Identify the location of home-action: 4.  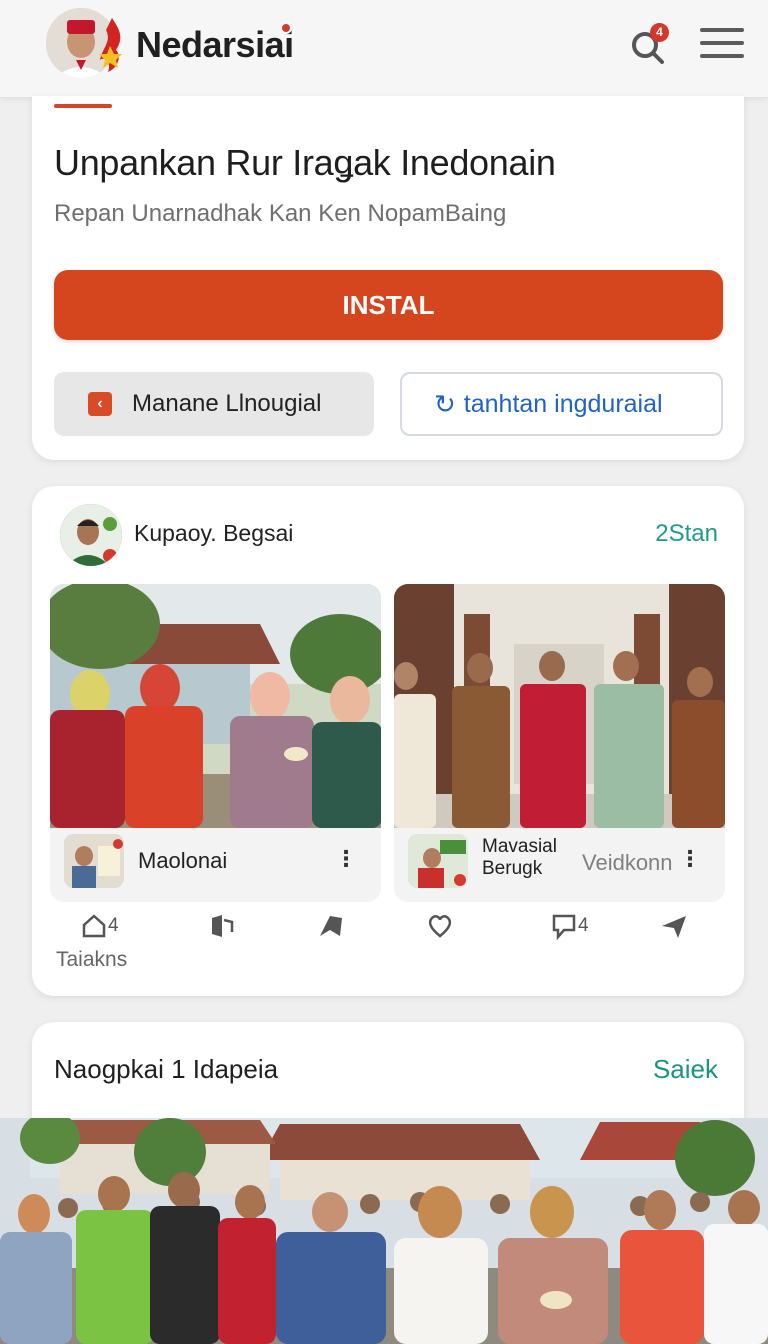
(99, 926).